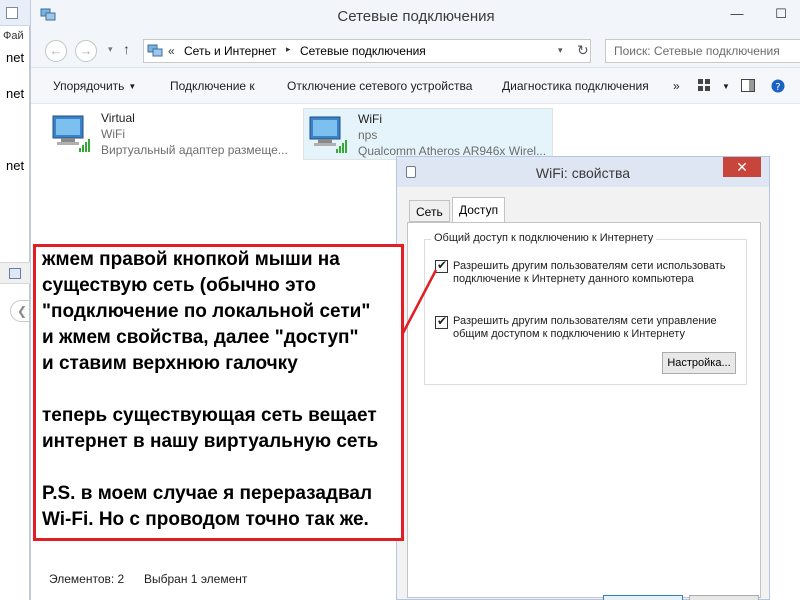 The width and height of the screenshot is (800, 600). I want to click on adapter-name: WiFi, so click(370, 119).